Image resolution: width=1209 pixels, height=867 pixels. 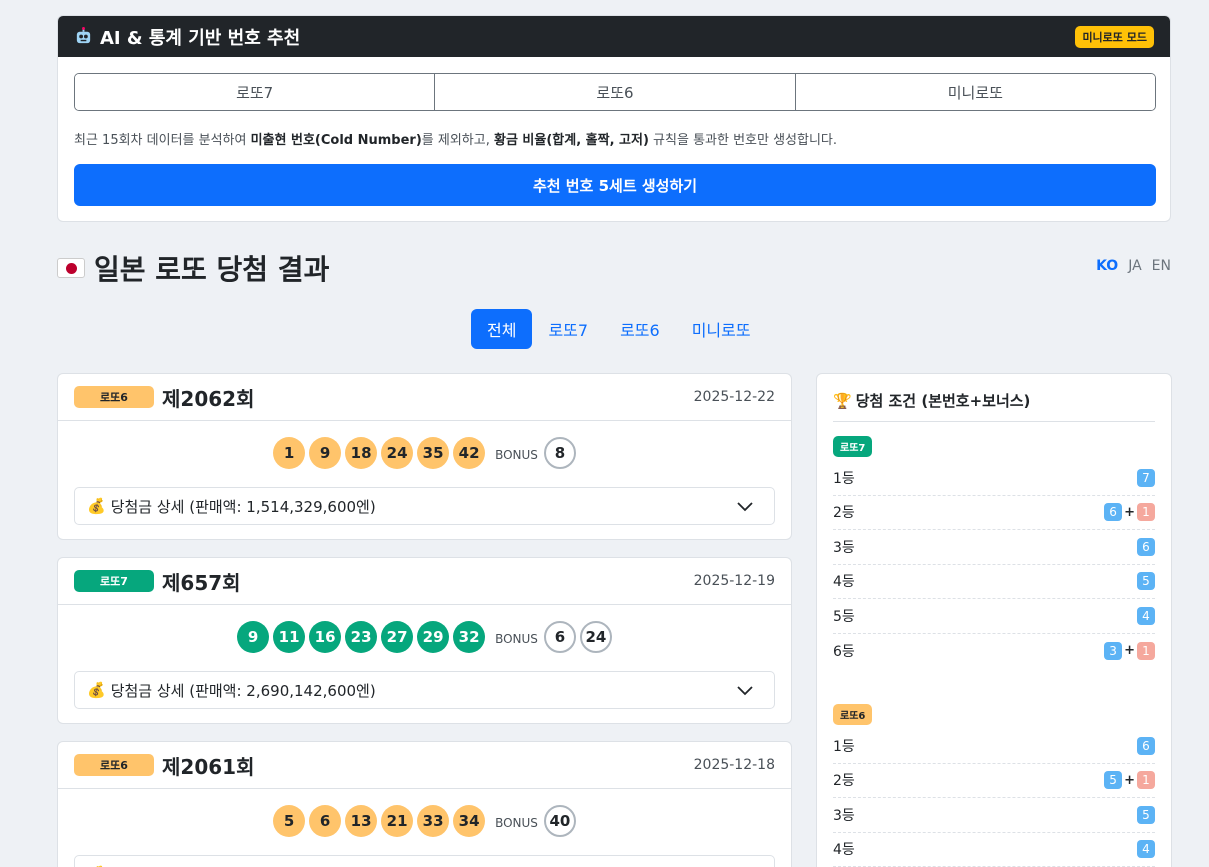 I want to click on desc-strong: 황금 비율(합계, 홀짝, 고저), so click(x=571, y=140).